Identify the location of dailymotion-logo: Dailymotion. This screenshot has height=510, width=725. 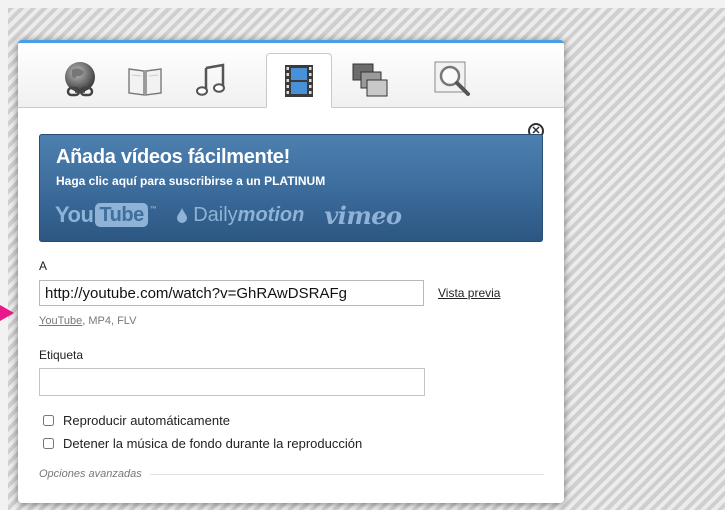
(240, 215).